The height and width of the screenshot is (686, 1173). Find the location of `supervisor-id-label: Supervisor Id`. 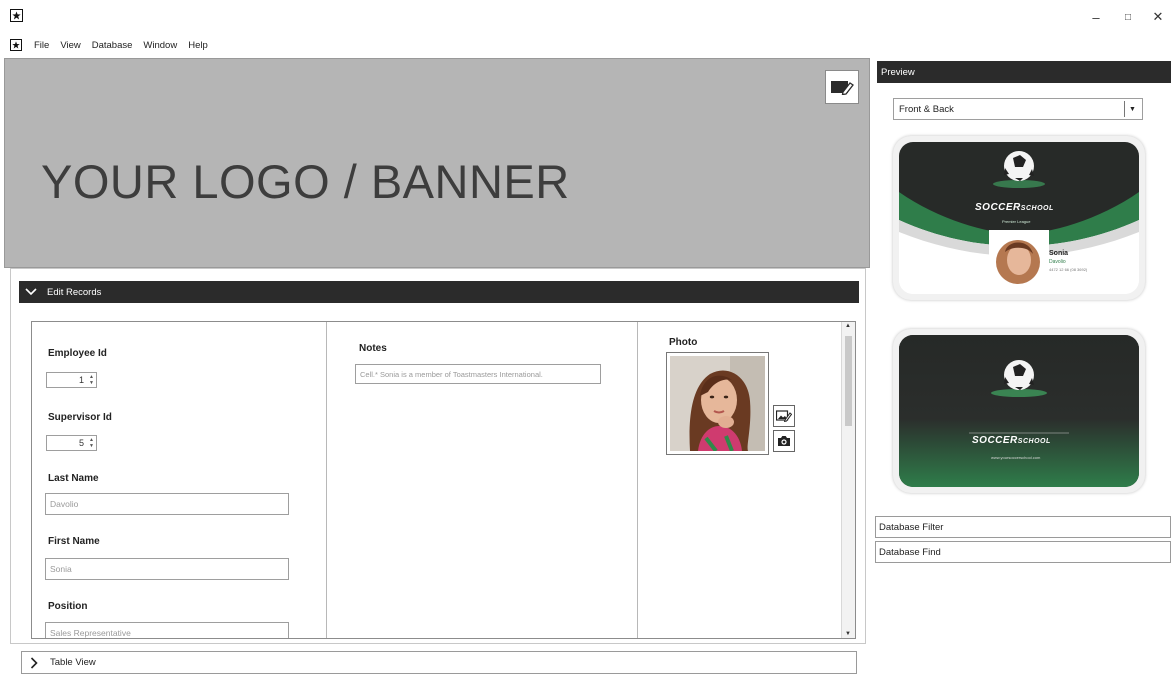

supervisor-id-label: Supervisor Id is located at coordinates (80, 417).